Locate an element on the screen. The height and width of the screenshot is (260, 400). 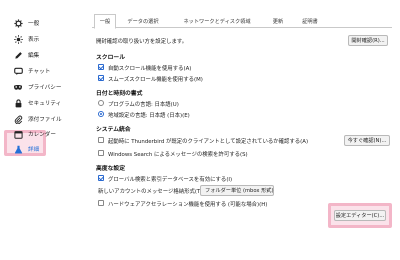
sidebar-item-label: 詳細 is located at coordinates (34, 150).